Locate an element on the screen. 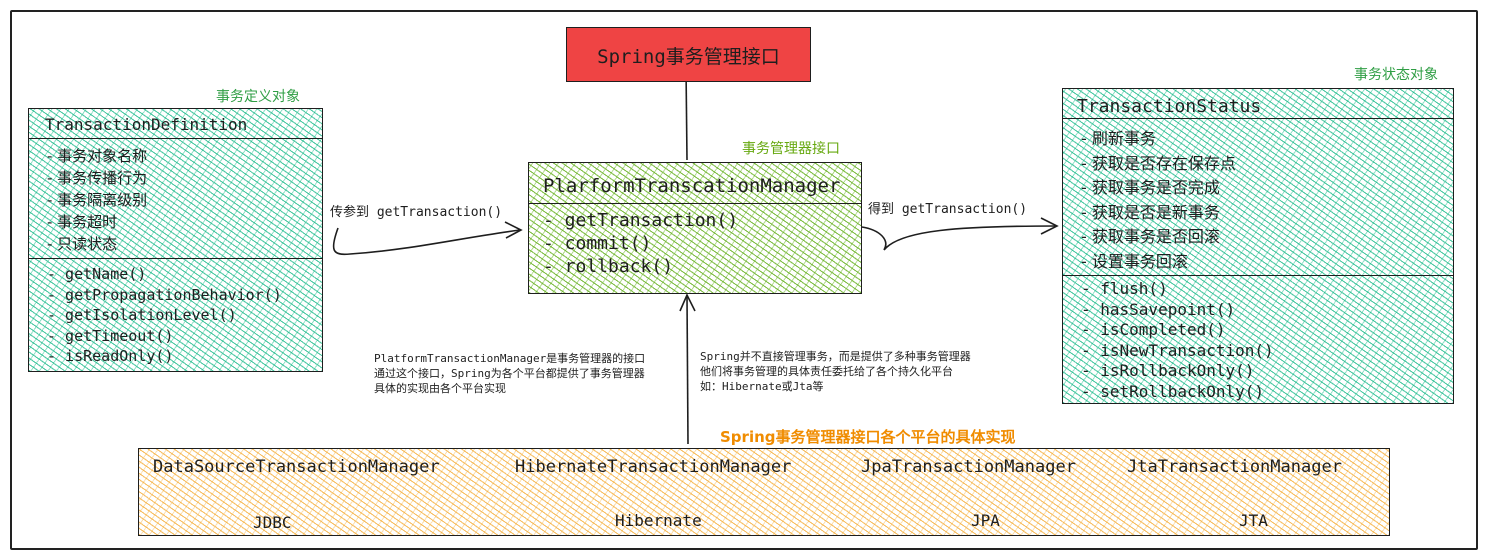 The height and width of the screenshot is (560, 1488). status-attribute: - 获取是否存在保存点 is located at coordinates (1158, 163).